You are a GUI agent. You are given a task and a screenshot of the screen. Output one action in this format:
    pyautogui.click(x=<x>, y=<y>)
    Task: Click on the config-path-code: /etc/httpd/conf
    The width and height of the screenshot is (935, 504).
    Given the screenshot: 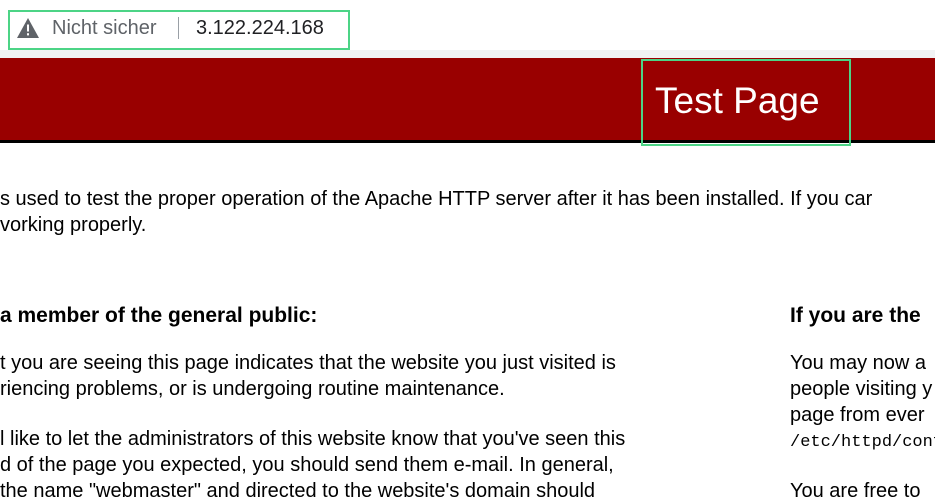 What is the action you would take?
    pyautogui.click(x=862, y=442)
    